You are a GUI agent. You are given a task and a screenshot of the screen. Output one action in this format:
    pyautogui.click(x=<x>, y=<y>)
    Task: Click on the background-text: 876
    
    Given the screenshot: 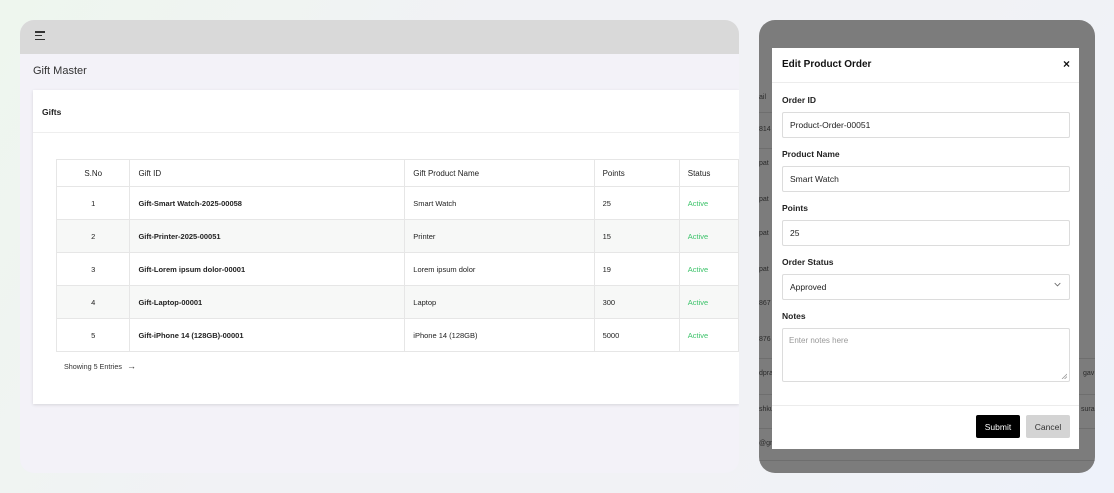 What is the action you would take?
    pyautogui.click(x=765, y=339)
    